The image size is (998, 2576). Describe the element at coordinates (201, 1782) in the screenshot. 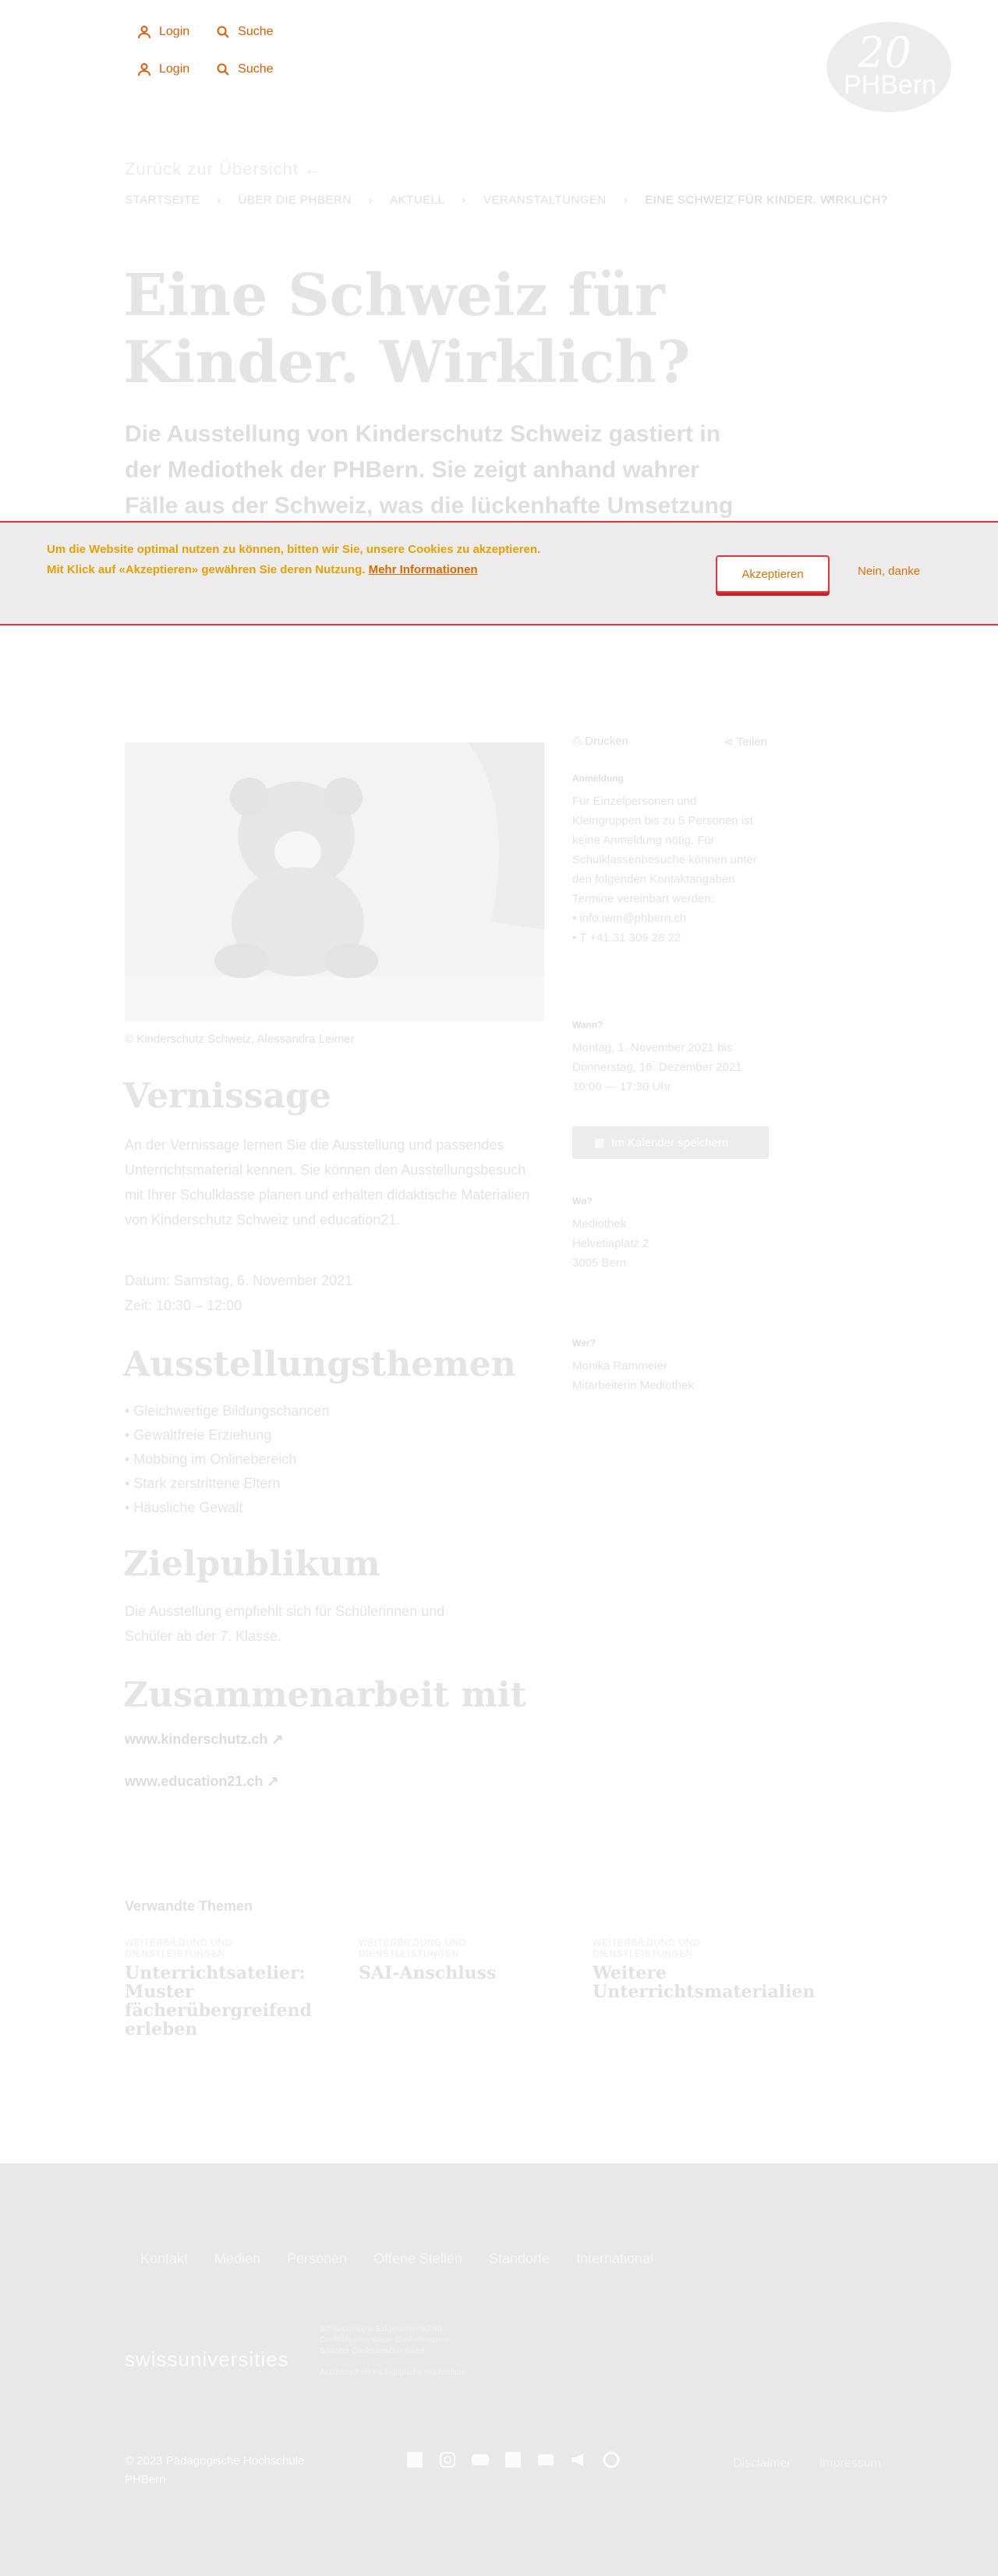

I see `education21-link: www.education21.ch ↗` at that location.